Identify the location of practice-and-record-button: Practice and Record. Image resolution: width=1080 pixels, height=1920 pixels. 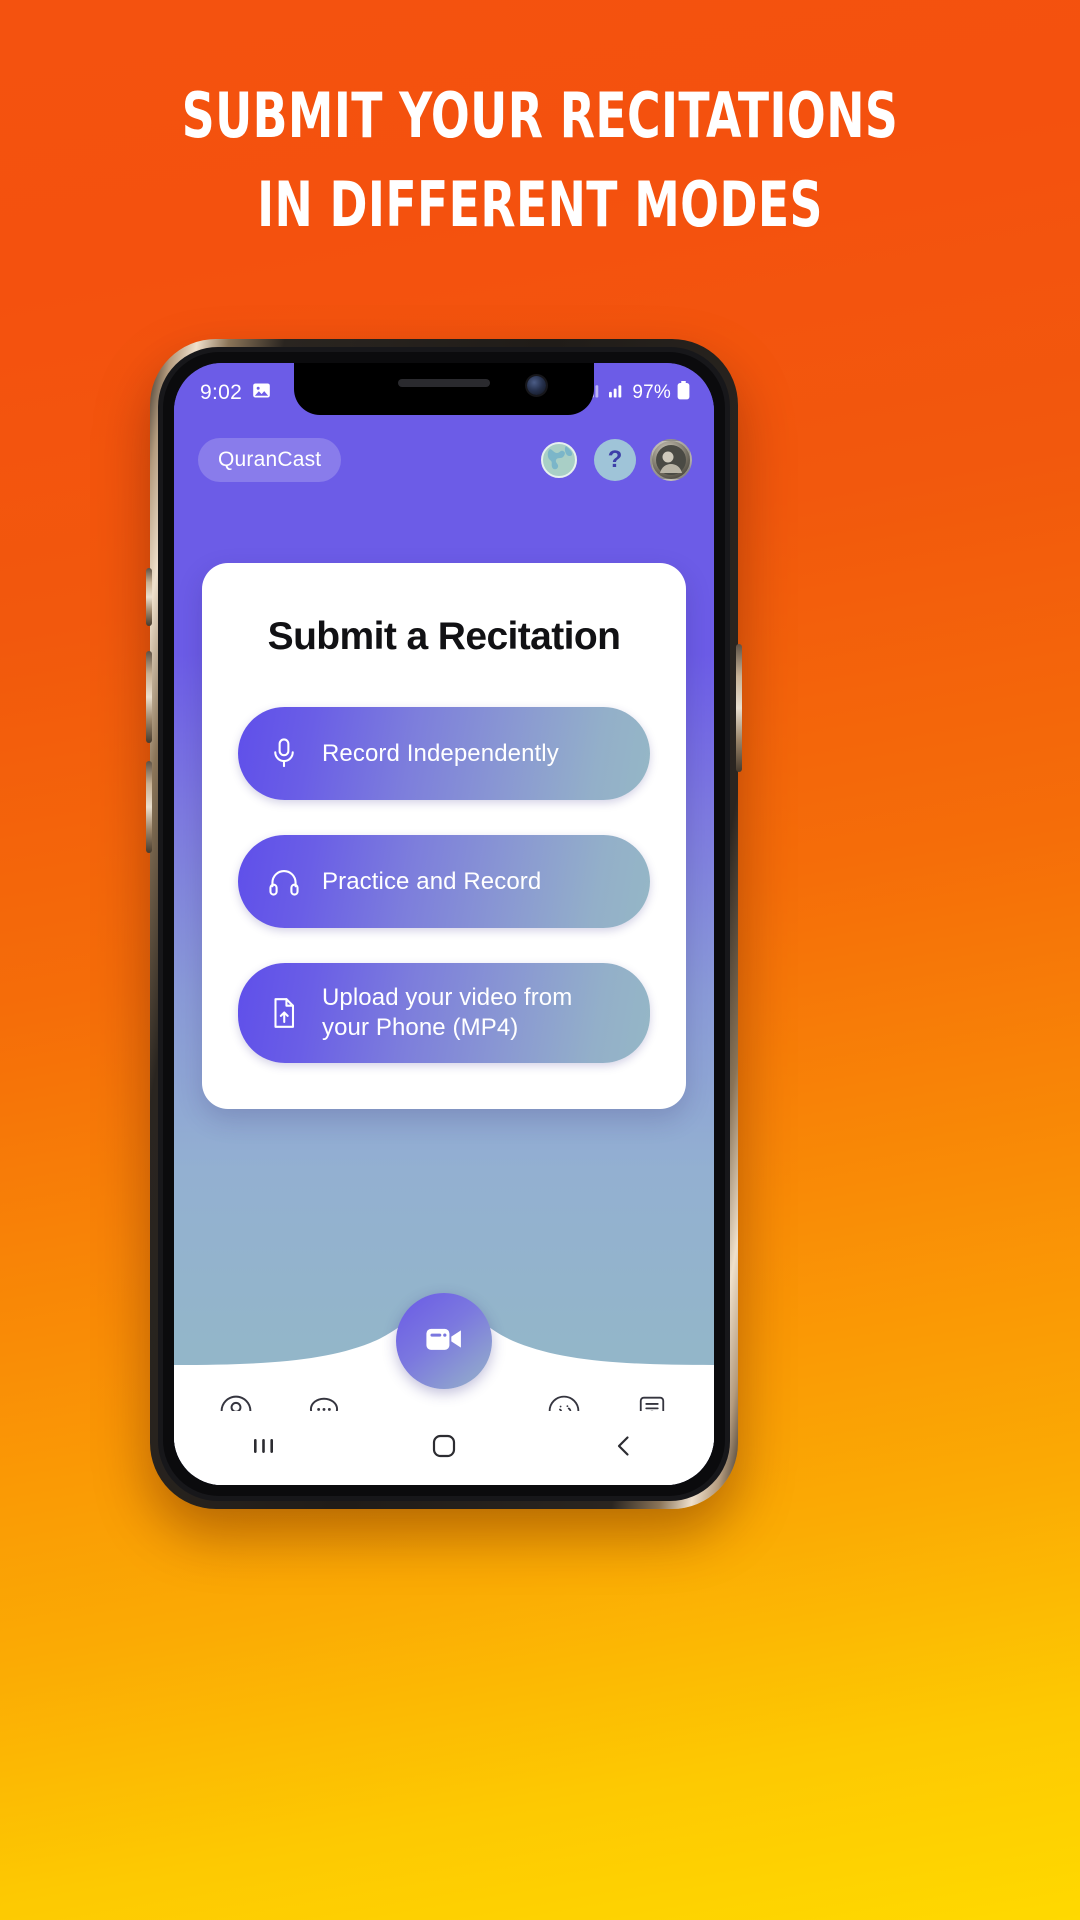
(444, 881).